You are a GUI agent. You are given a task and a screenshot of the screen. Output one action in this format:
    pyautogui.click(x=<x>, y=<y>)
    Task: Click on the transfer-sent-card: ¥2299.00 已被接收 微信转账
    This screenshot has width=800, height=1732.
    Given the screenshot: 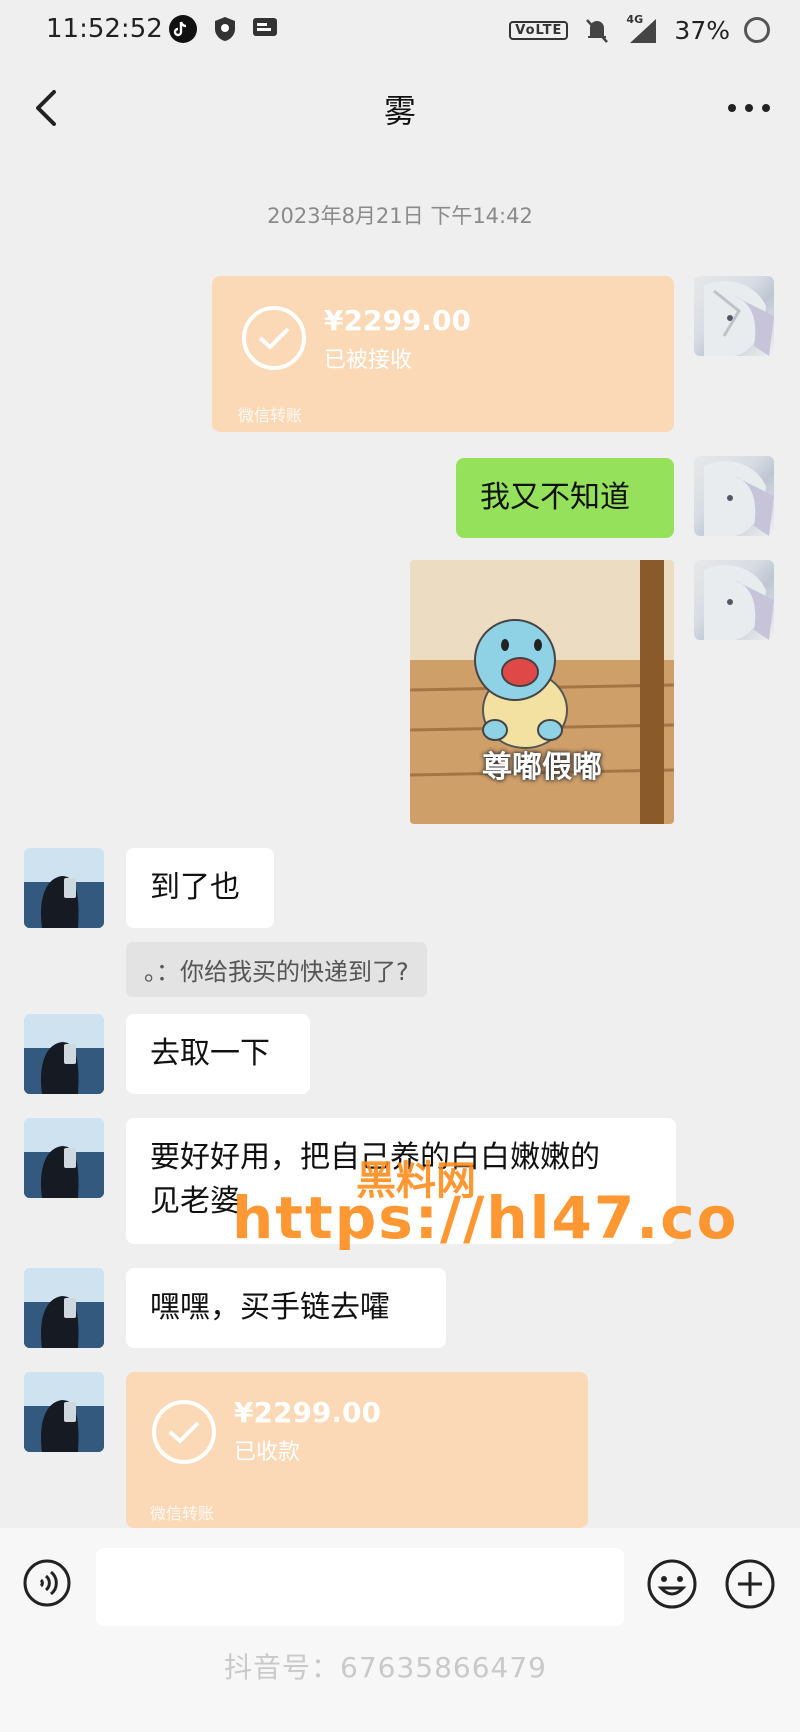 What is the action you would take?
    pyautogui.click(x=443, y=354)
    